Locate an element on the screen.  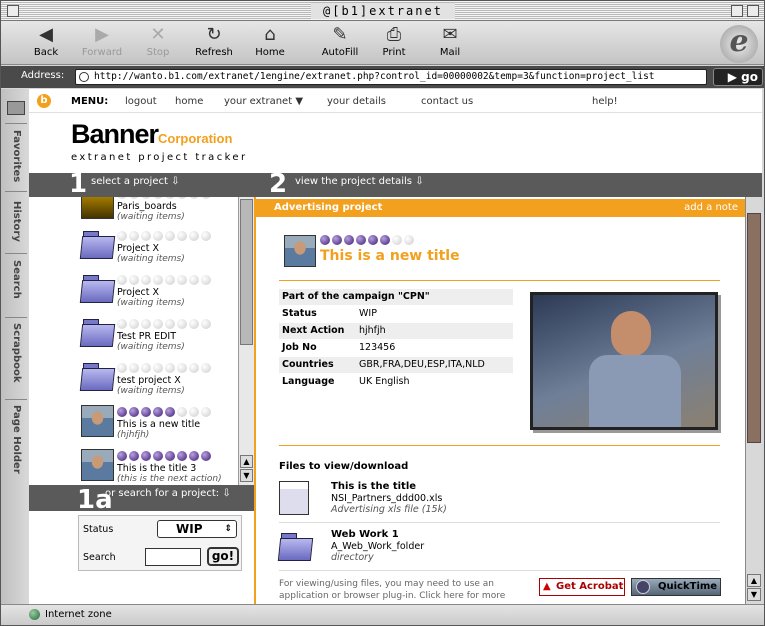
page-icon is located at coordinates (84, 77).